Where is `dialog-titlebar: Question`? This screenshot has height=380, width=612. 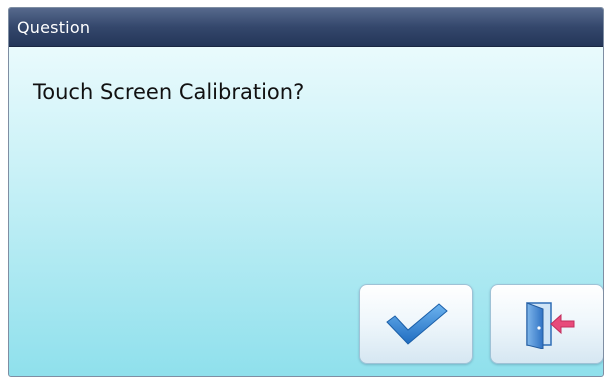 dialog-titlebar: Question is located at coordinates (306, 27).